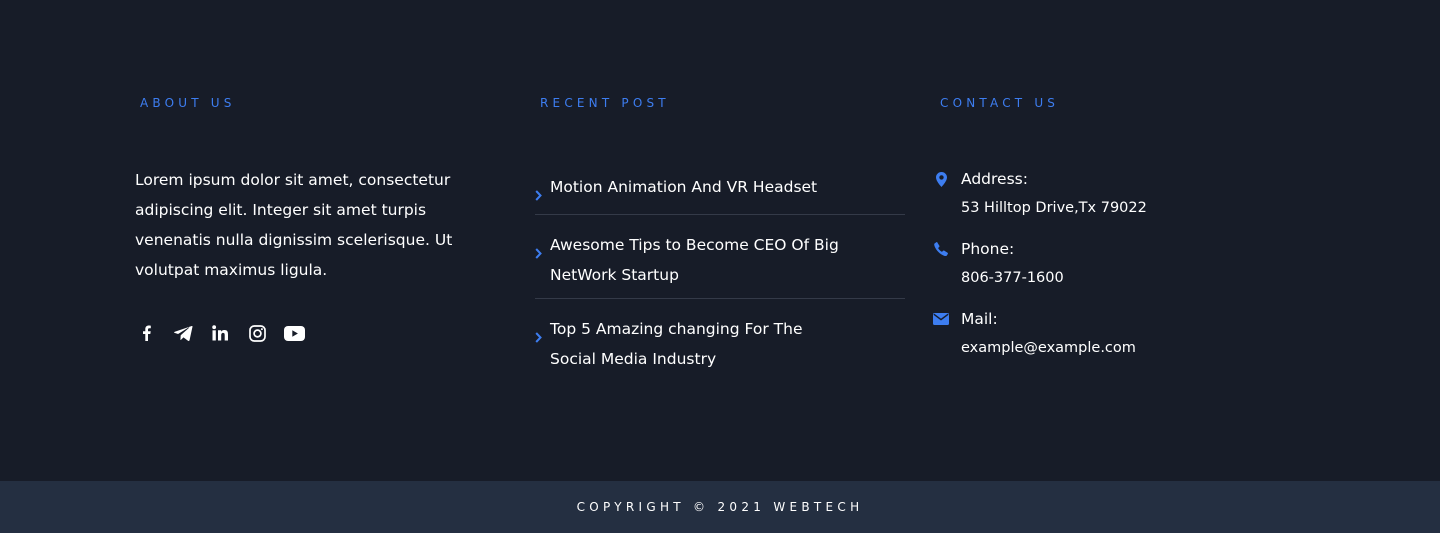 Image resolution: width=1440 pixels, height=533 pixels. What do you see at coordinates (146, 333) in the screenshot?
I see `facebook-icon` at bounding box center [146, 333].